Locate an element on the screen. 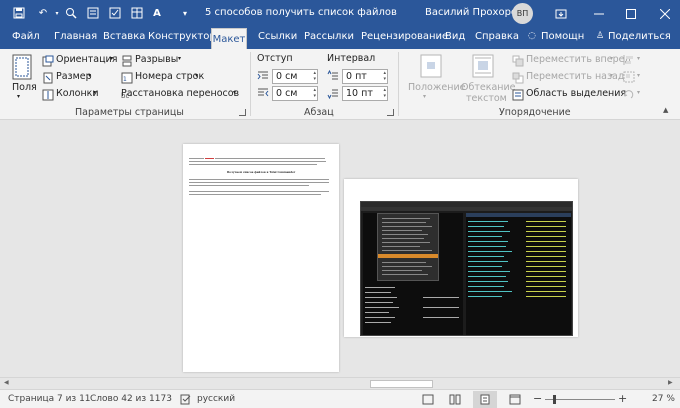 The width and height of the screenshot is (680, 408). tab-file: Файл is located at coordinates (26, 36).